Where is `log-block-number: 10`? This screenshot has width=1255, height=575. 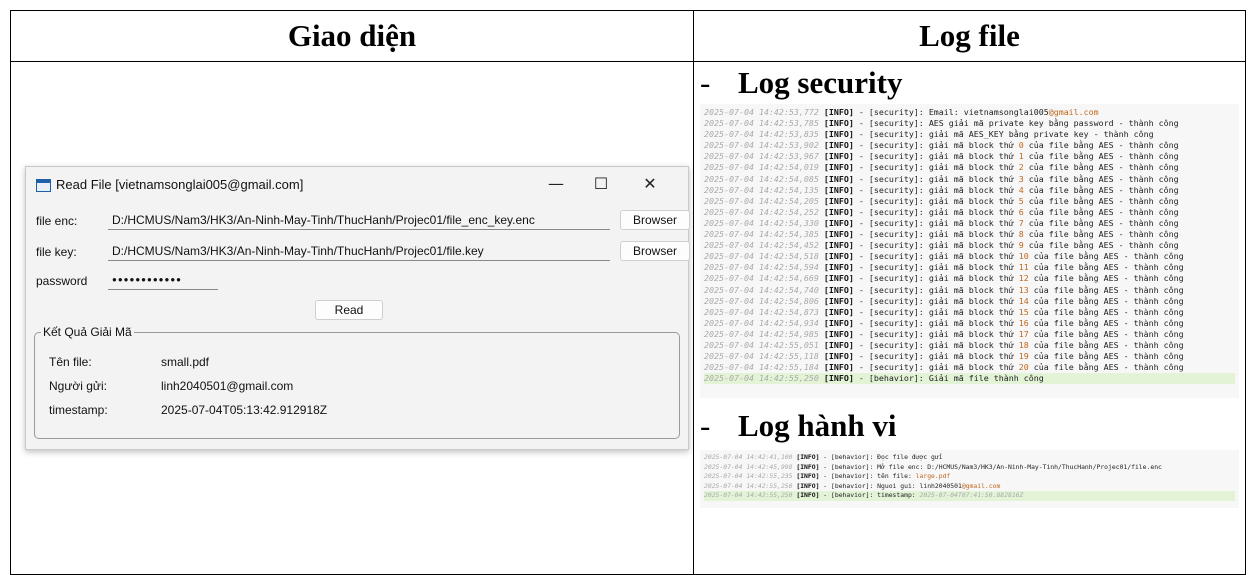
log-block-number: 10 is located at coordinates (1023, 256).